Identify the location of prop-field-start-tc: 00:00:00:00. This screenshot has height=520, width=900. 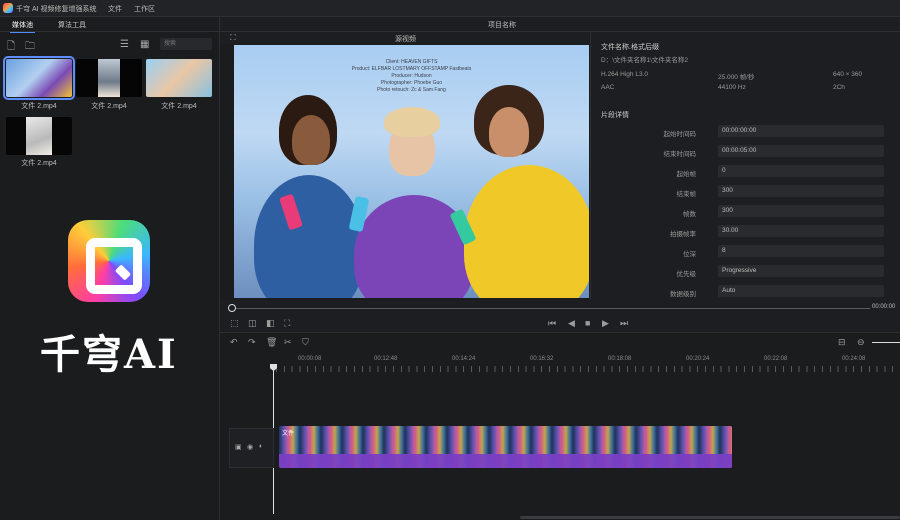
(801, 131).